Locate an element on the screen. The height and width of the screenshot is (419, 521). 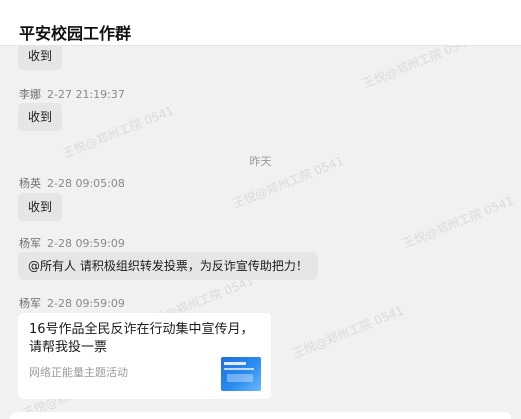
sender-name: 杨英 is located at coordinates (30, 183).